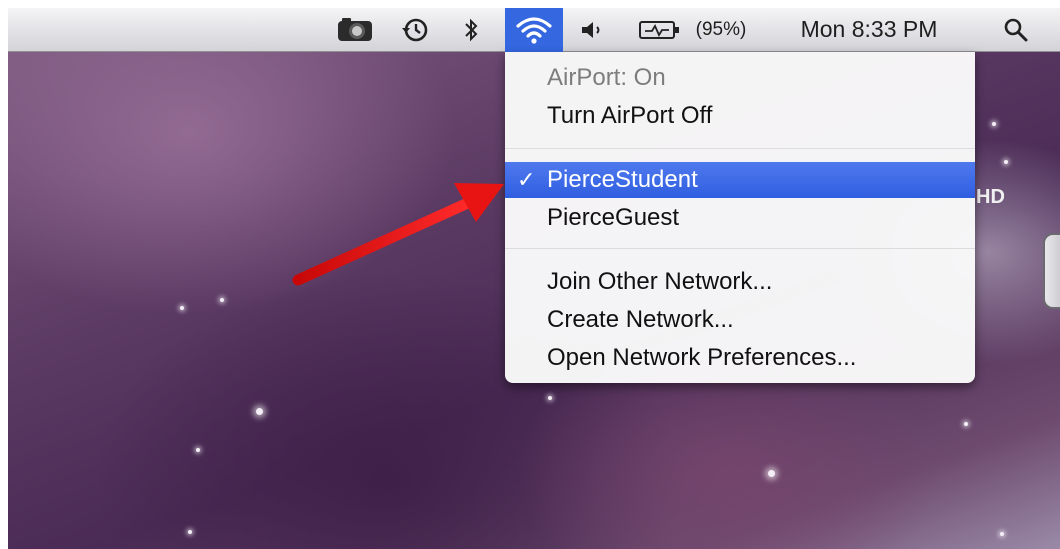 This screenshot has width=1060, height=549. What do you see at coordinates (398, 234) in the screenshot?
I see `red-arrow-annotation` at bounding box center [398, 234].